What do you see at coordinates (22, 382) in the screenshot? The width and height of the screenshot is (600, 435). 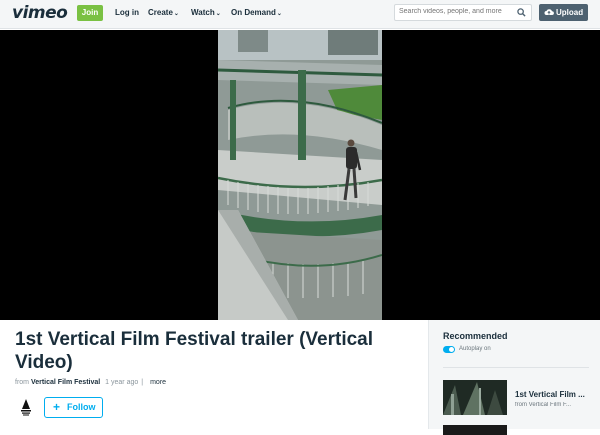 I see `from-label: from` at bounding box center [22, 382].